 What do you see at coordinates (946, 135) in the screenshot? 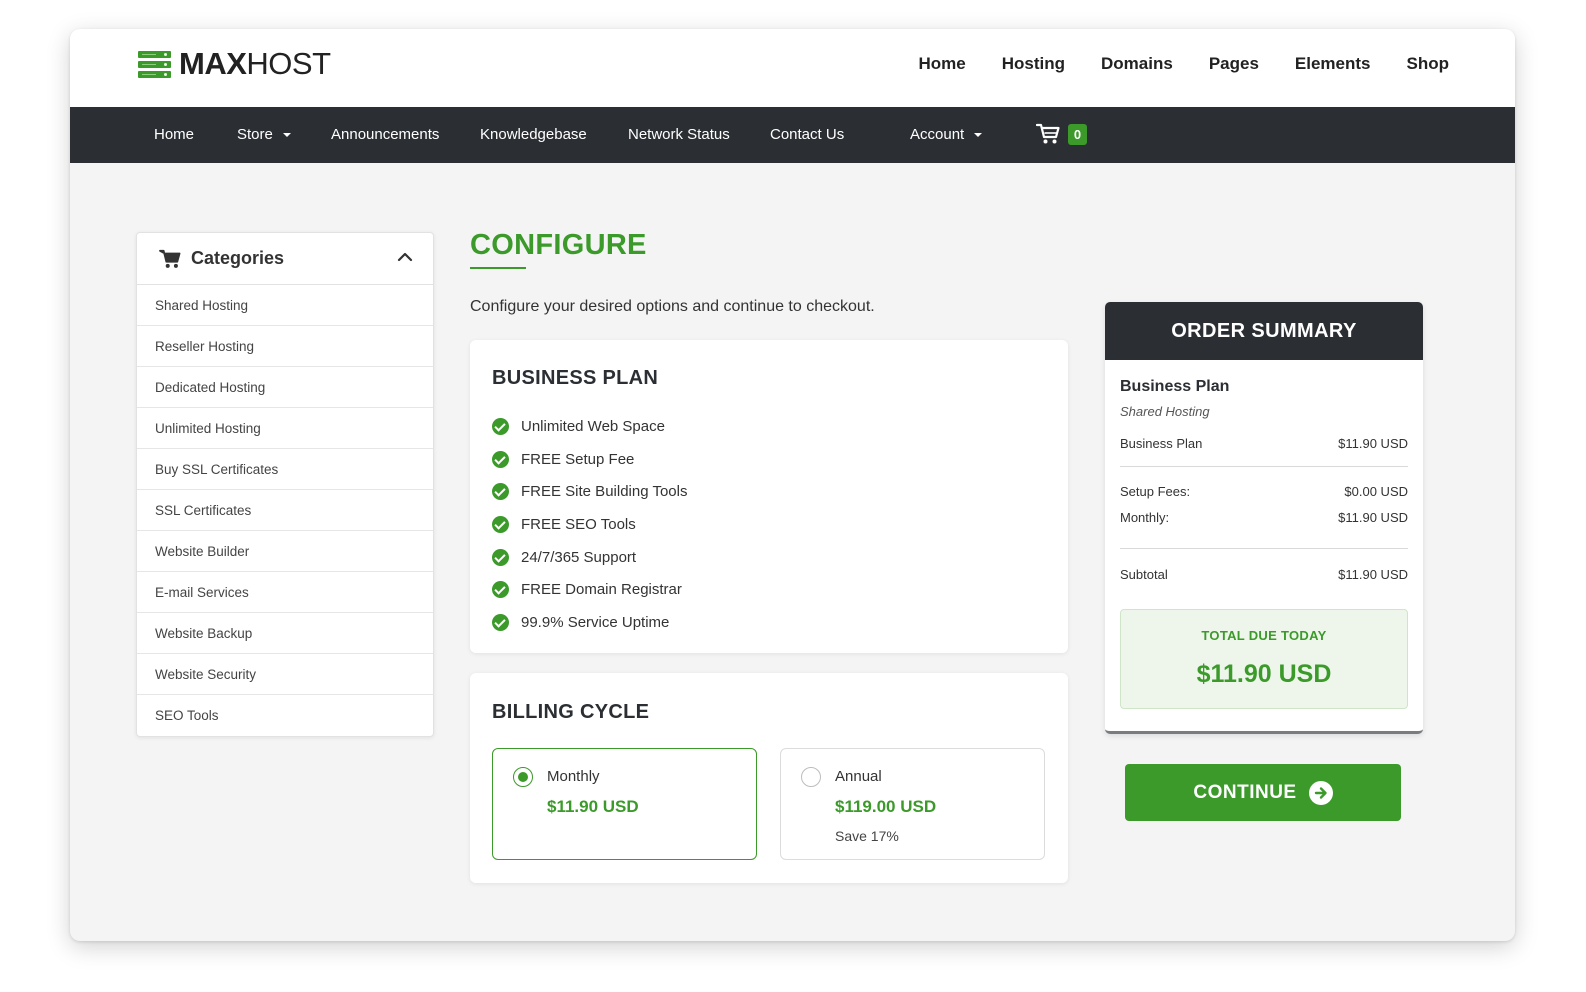
I see `nav-account-dropdown: Account` at bounding box center [946, 135].